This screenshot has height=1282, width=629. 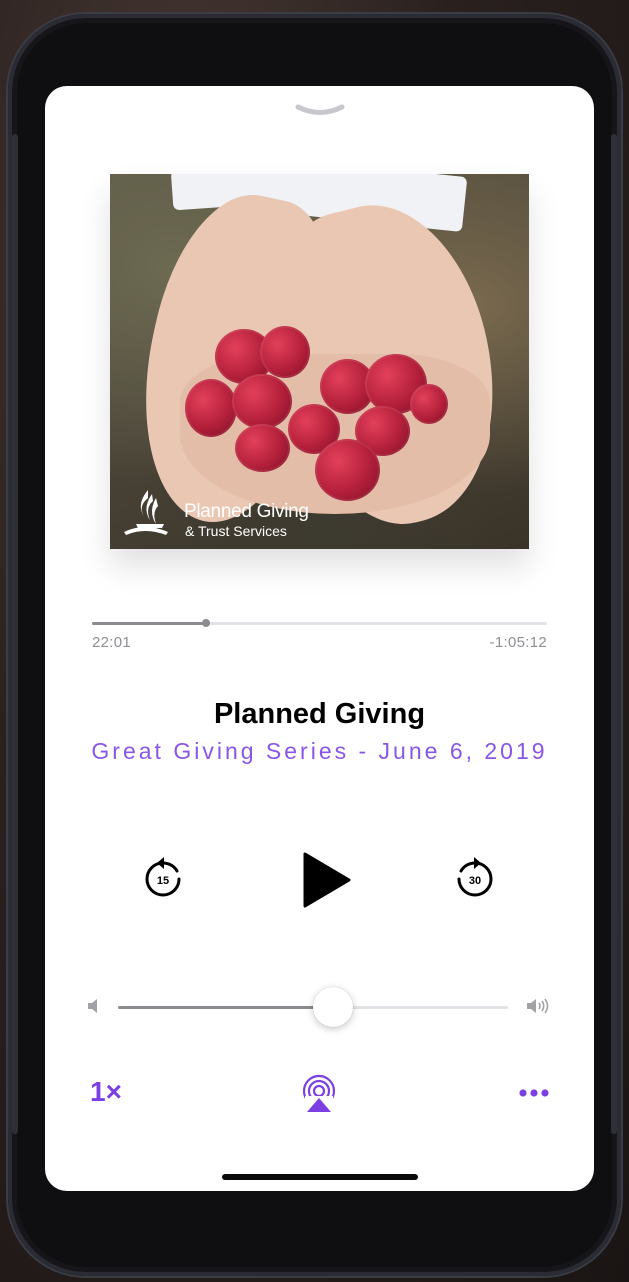 I want to click on skip-back-15-icon: 15, so click(x=163, y=879).